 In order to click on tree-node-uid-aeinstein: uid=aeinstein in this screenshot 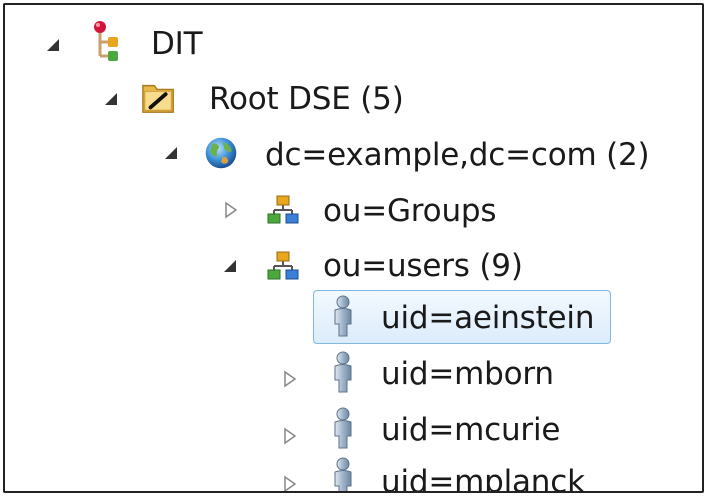, I will do `click(487, 318)`.